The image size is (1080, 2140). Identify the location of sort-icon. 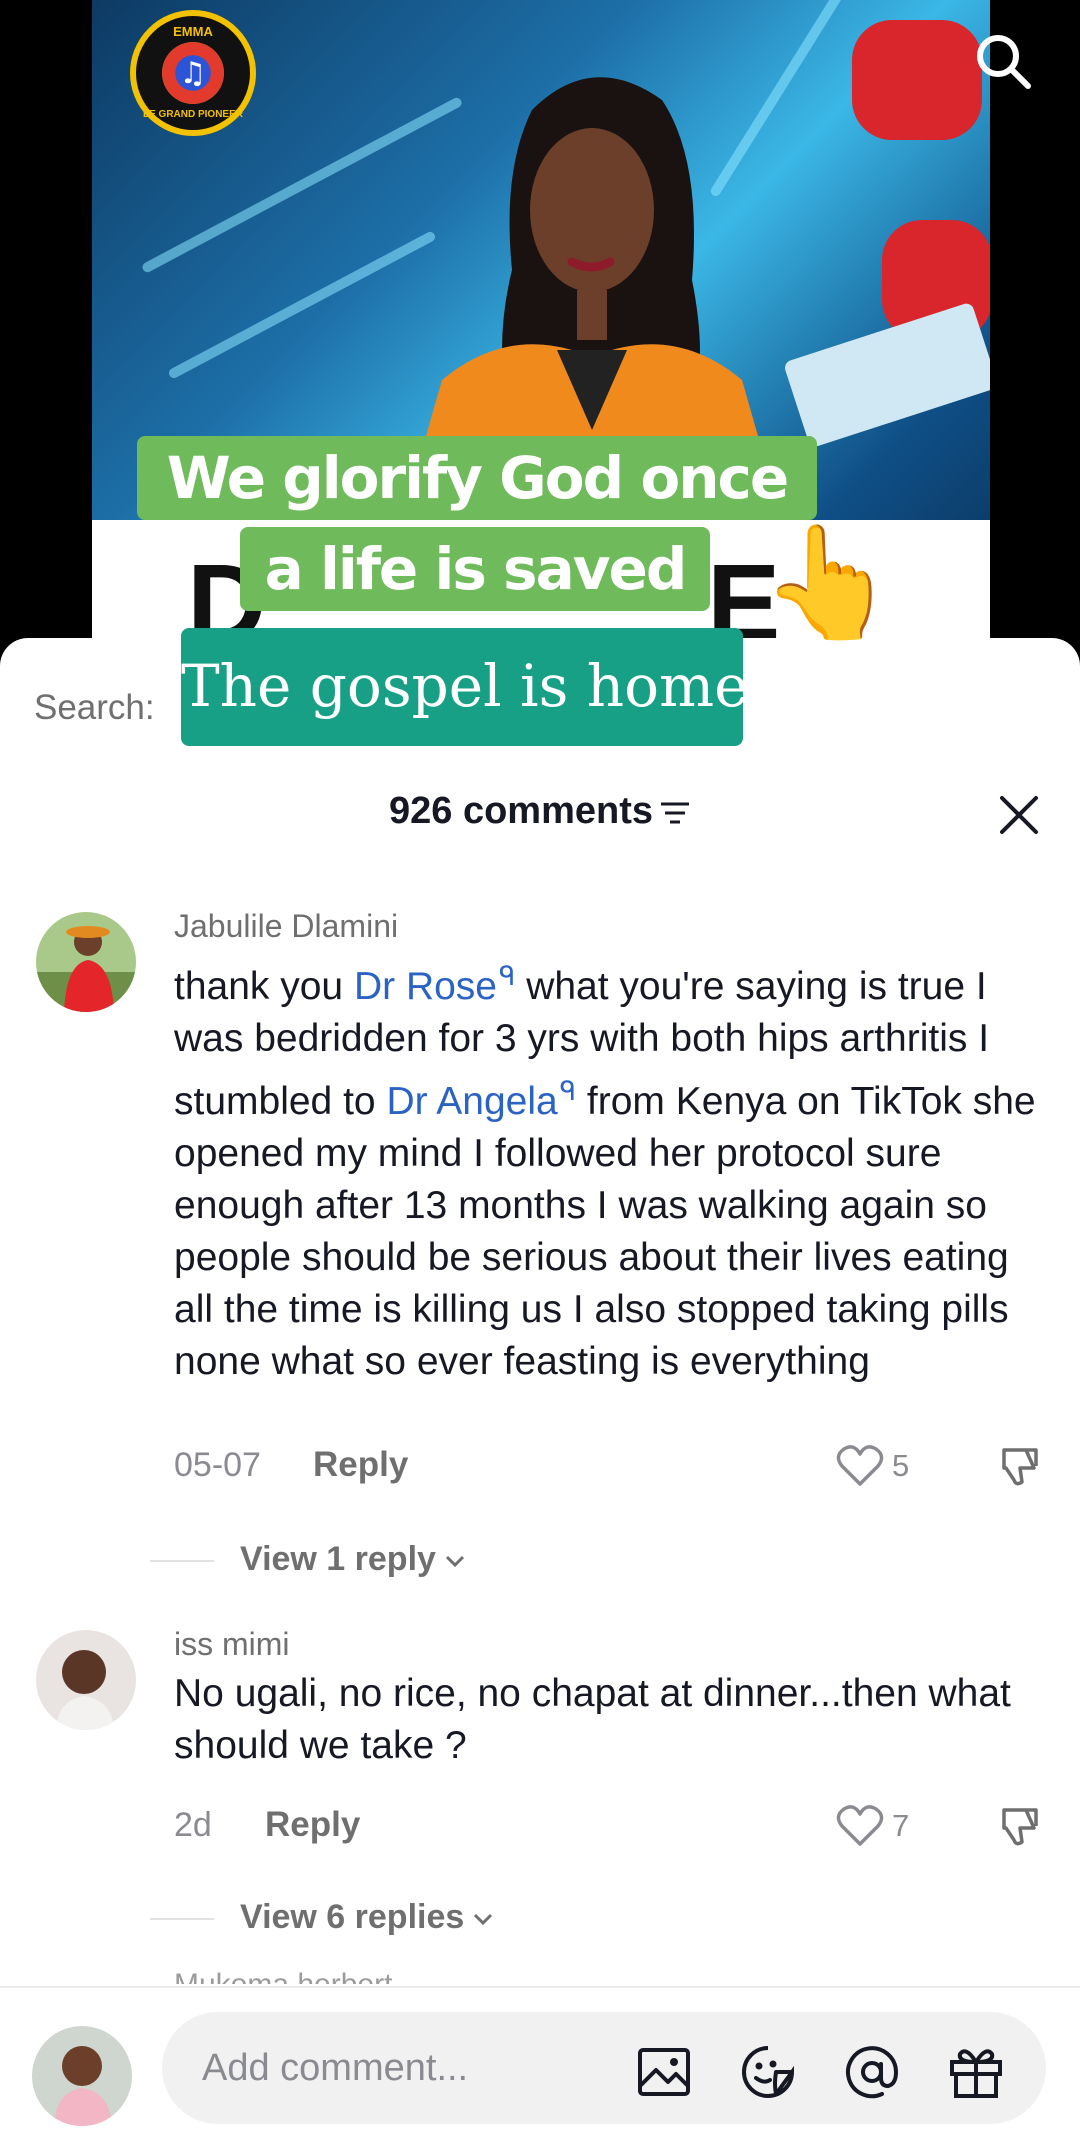
(675, 813).